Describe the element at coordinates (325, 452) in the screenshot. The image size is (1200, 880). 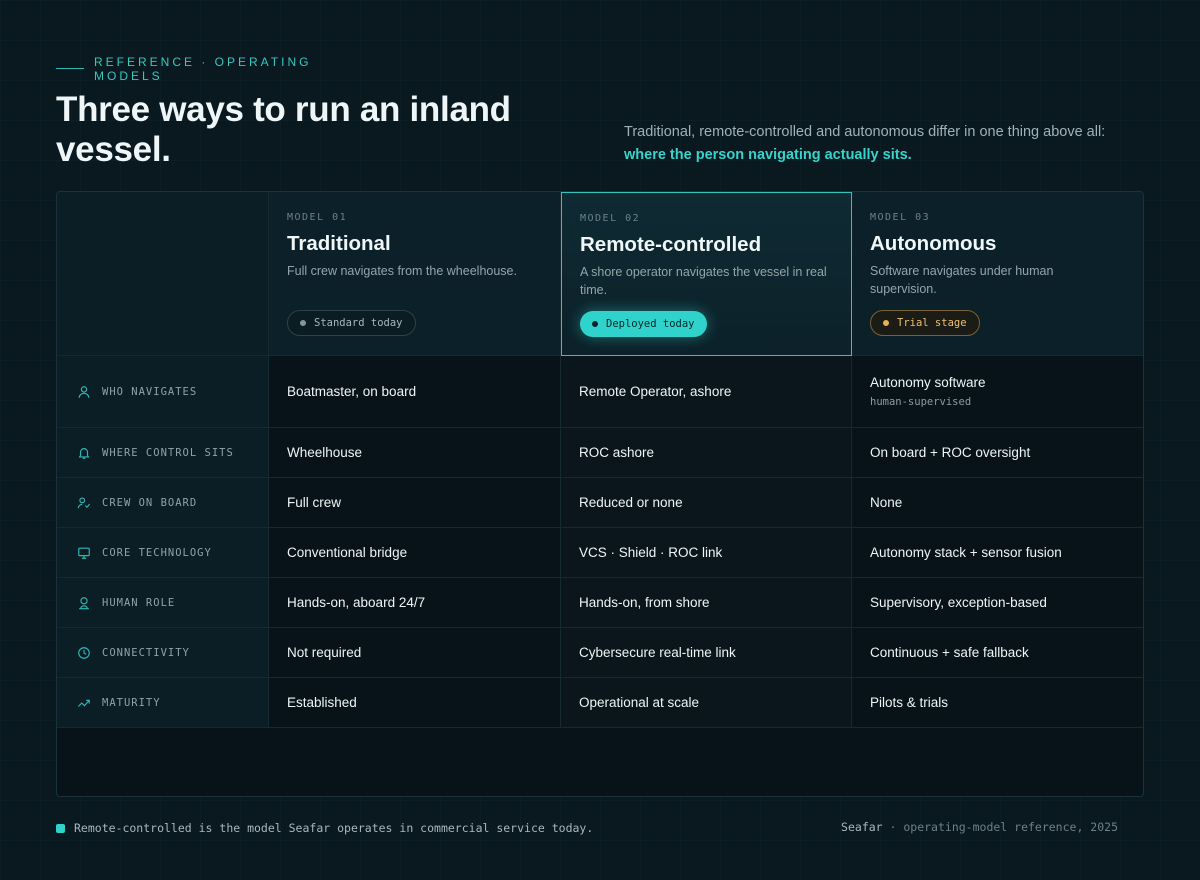
I see `cell-value: Wheelhouse` at that location.